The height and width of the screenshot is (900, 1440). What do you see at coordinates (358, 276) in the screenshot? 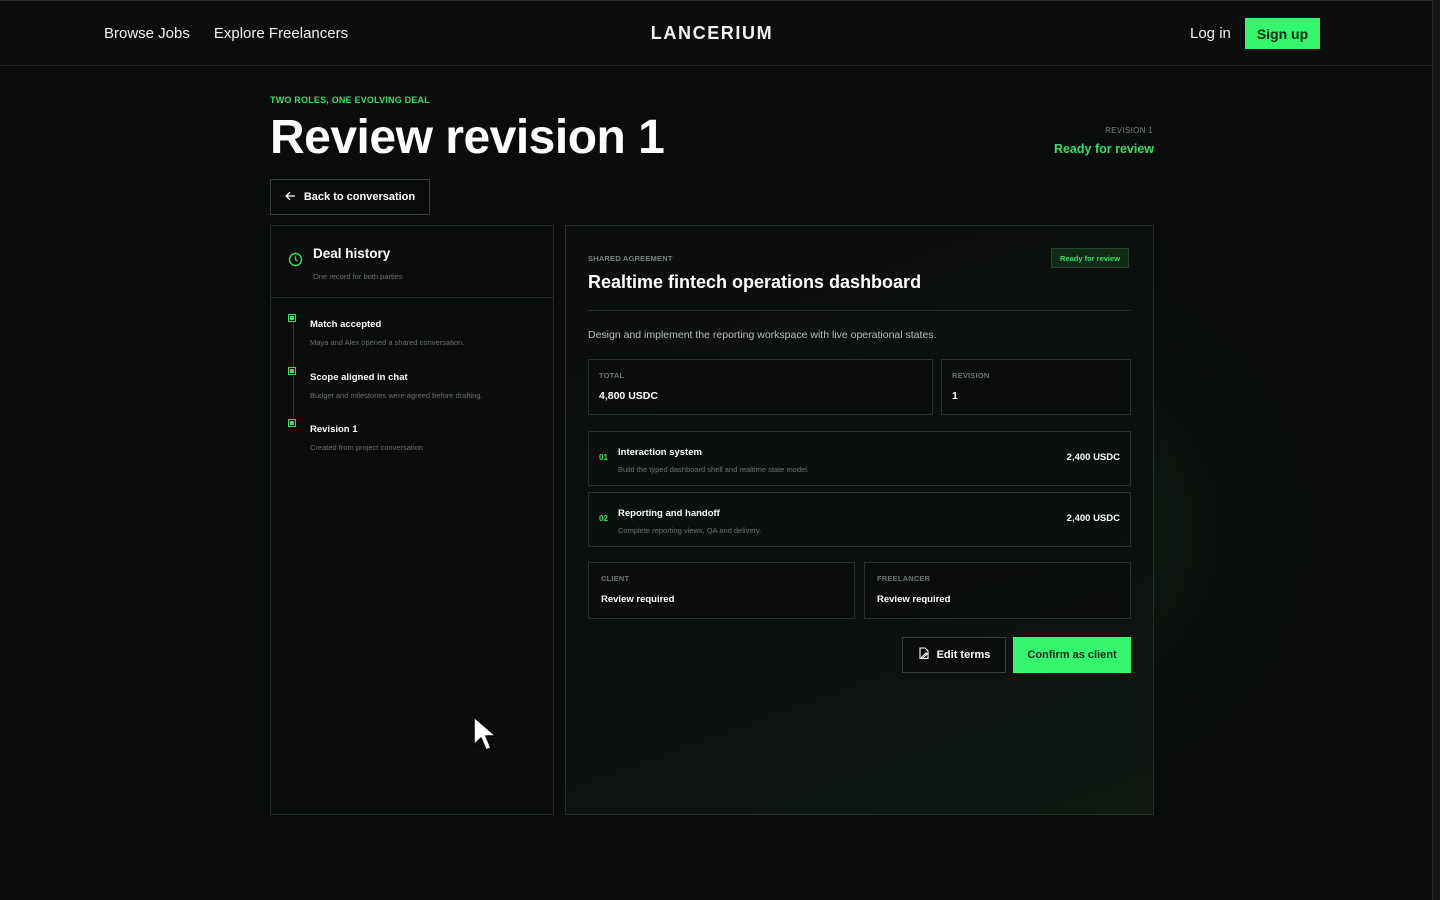
I see `deal-history-subtitle: One record for both parties` at bounding box center [358, 276].